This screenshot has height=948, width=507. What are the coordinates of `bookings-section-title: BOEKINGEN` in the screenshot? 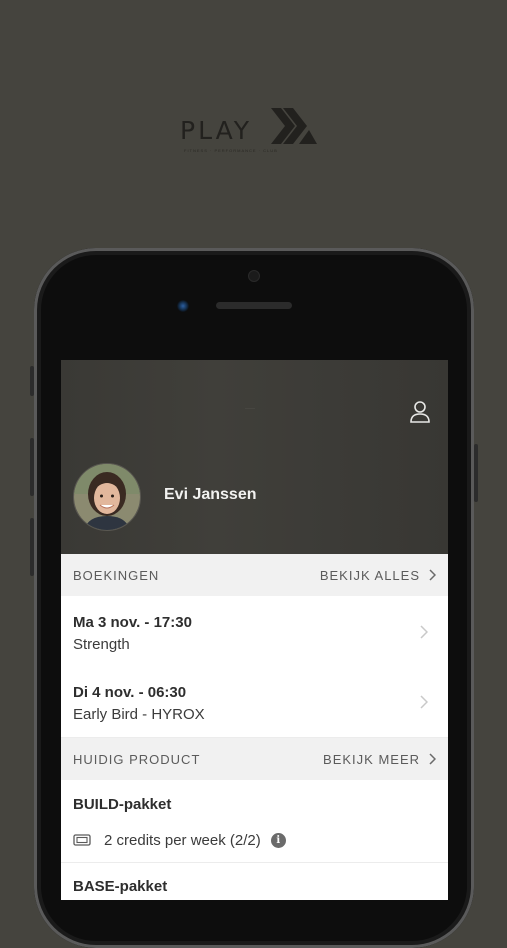 It's located at (116, 575).